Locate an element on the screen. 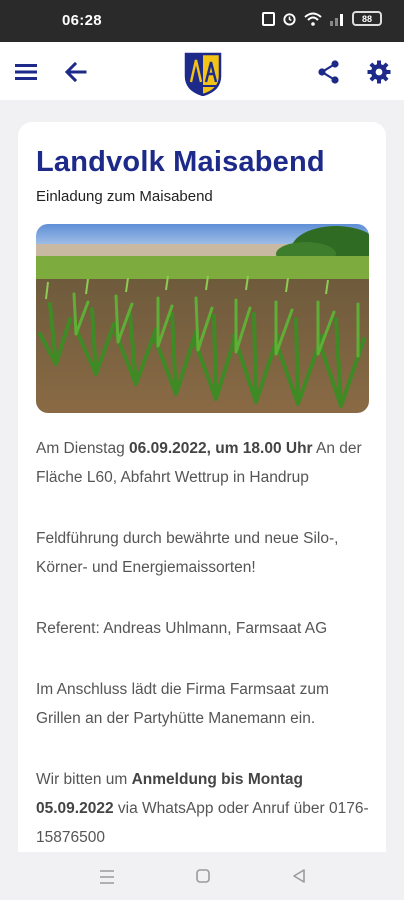 This screenshot has height=900, width=404. date-time: 06.09.2022, um 18.00 Uhr is located at coordinates (221, 448).